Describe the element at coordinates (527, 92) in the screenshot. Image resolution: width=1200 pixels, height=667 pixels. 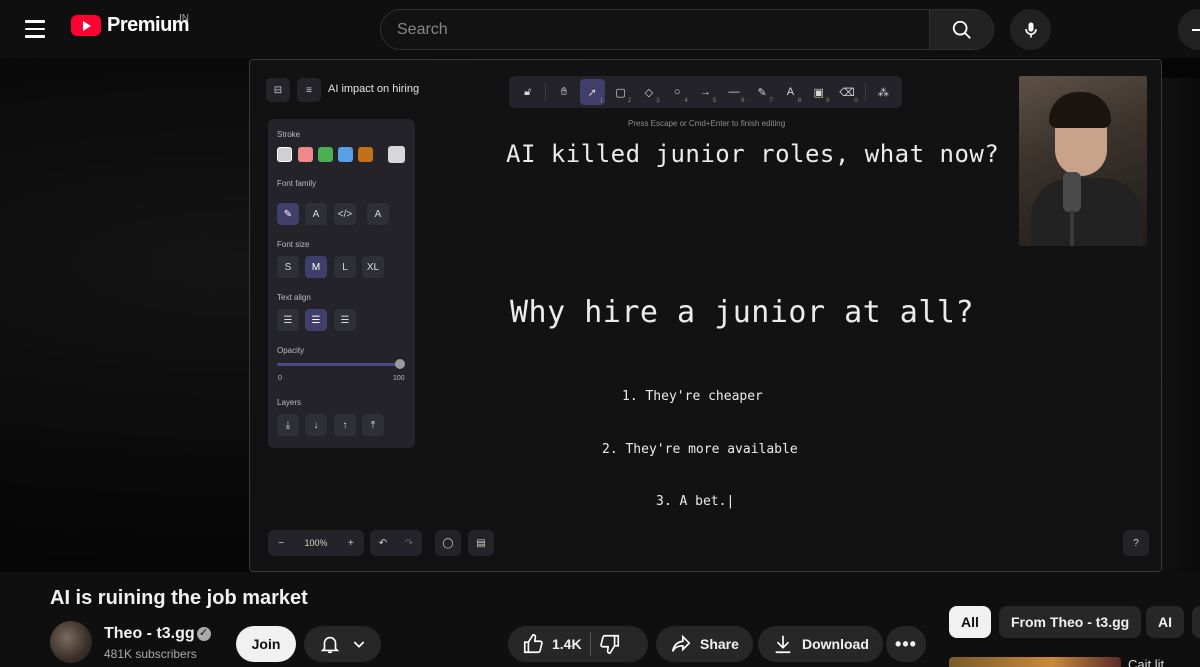
I see `lock-icon: 🔓︎` at that location.